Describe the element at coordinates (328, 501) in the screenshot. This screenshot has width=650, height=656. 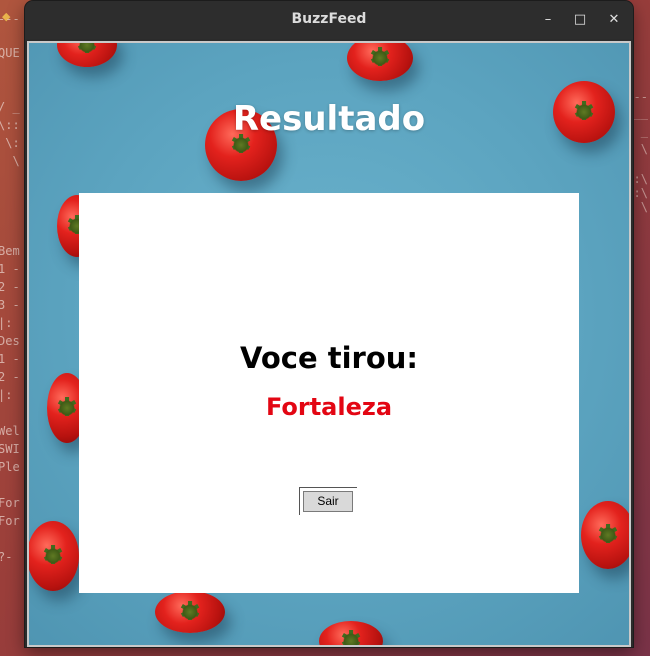
I see `exit-button: Sair` at that location.